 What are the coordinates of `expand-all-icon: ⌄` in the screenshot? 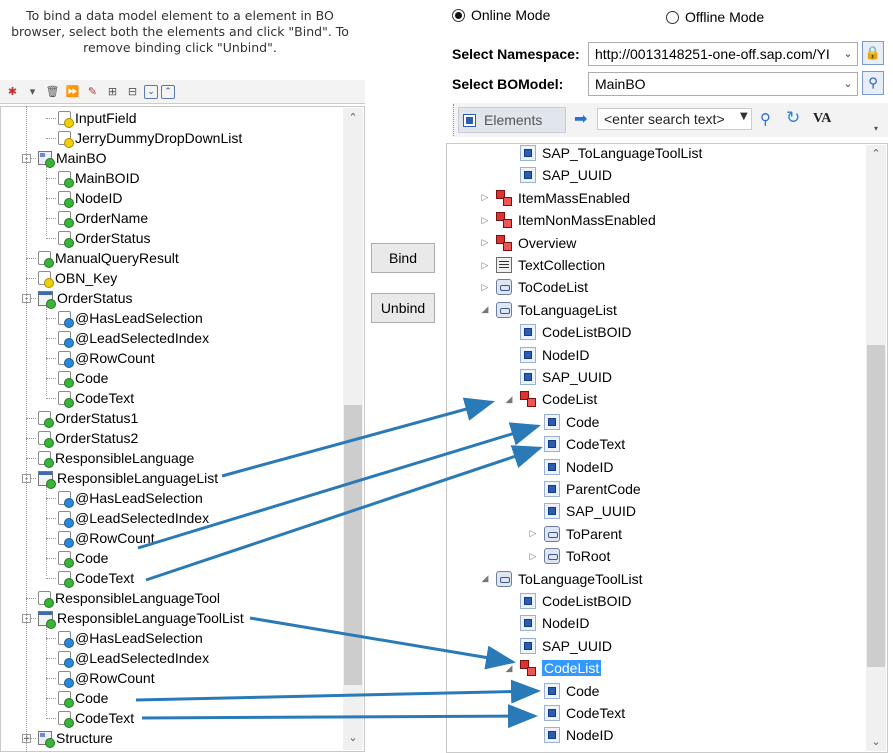 It's located at (151, 91).